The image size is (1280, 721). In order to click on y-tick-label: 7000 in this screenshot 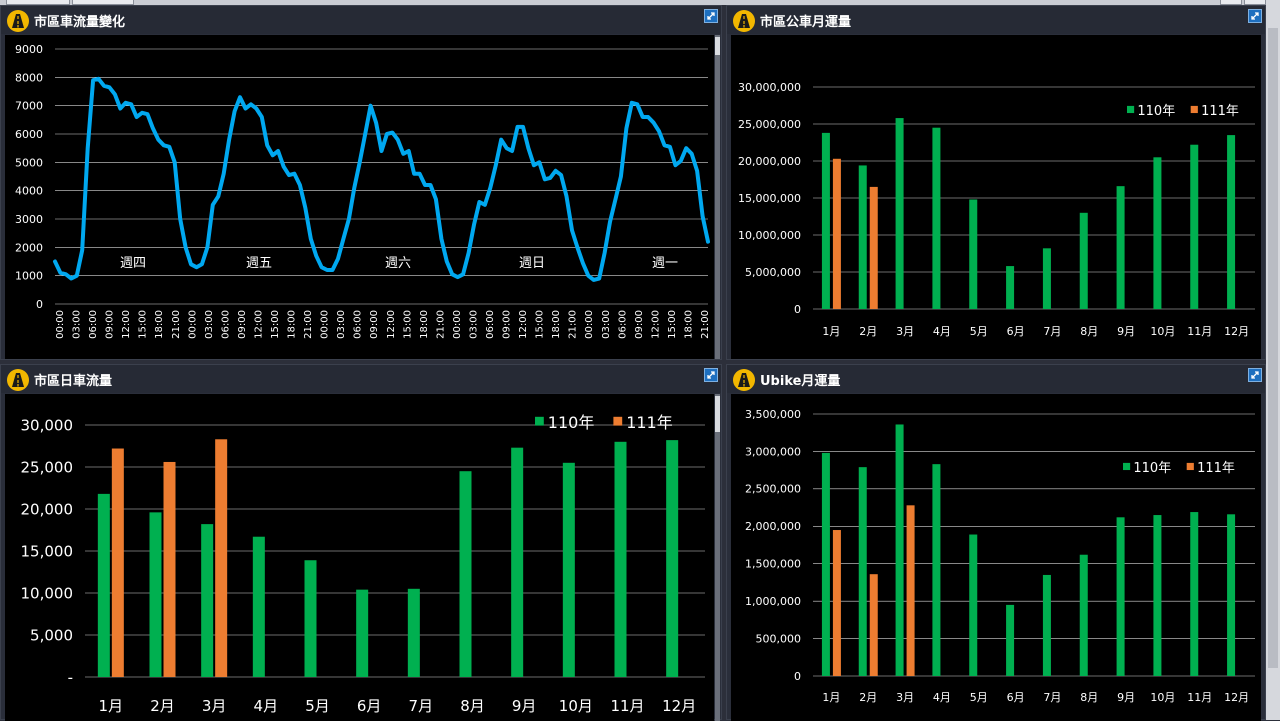, I will do `click(29, 106)`.